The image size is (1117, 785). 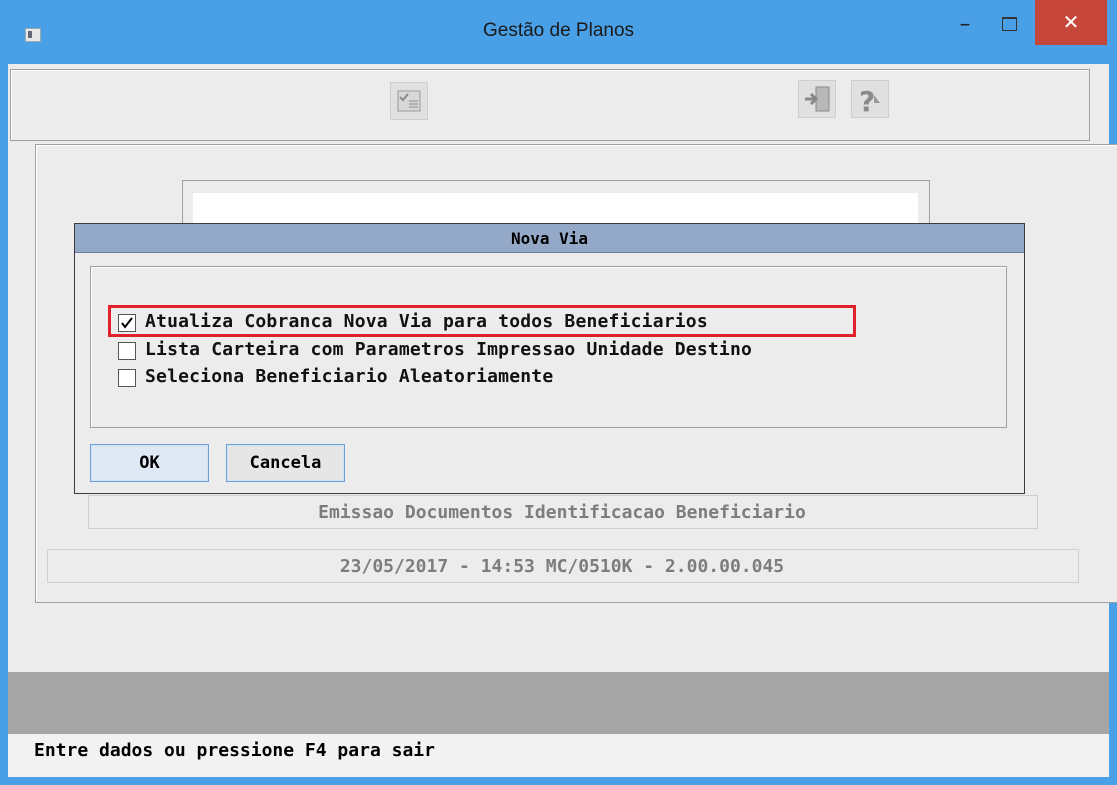 What do you see at coordinates (549, 238) in the screenshot?
I see `dialog-title: Nova Via` at bounding box center [549, 238].